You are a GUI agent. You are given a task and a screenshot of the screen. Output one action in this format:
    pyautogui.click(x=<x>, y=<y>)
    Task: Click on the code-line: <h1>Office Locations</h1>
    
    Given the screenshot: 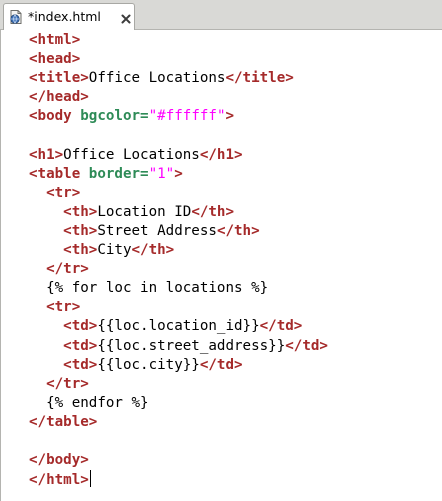 What is the action you would take?
    pyautogui.click(x=178, y=155)
    